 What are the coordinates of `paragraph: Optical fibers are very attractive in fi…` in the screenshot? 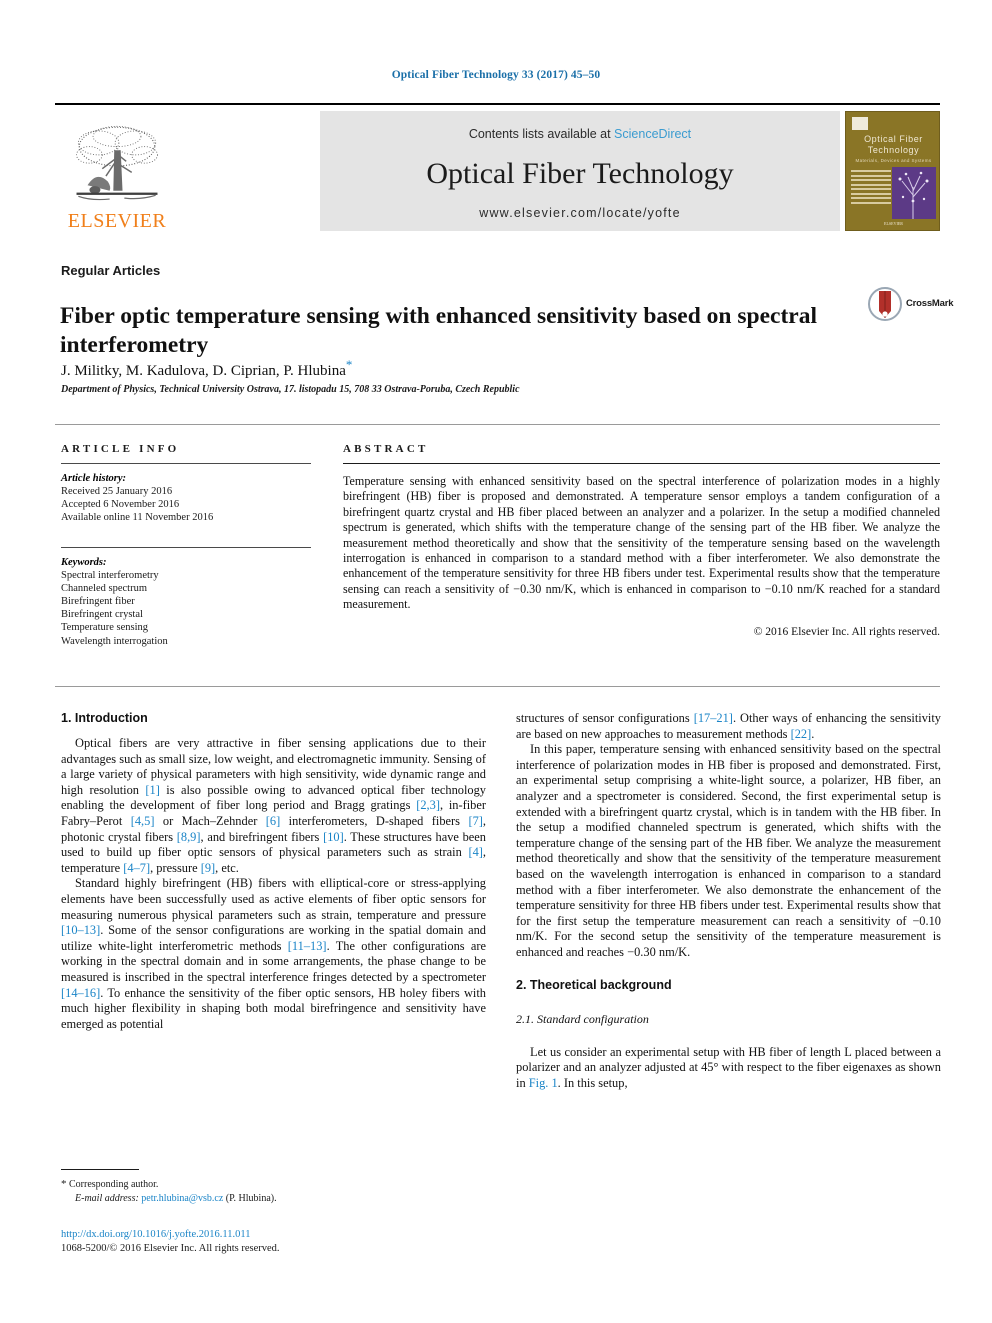 It's located at (273, 805).